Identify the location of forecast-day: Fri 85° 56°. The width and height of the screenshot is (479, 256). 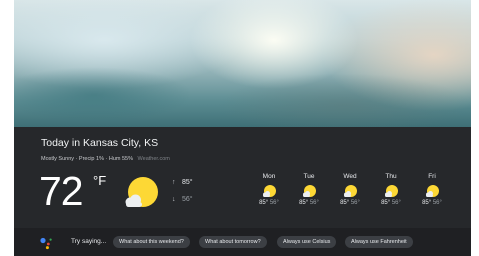
(432, 189).